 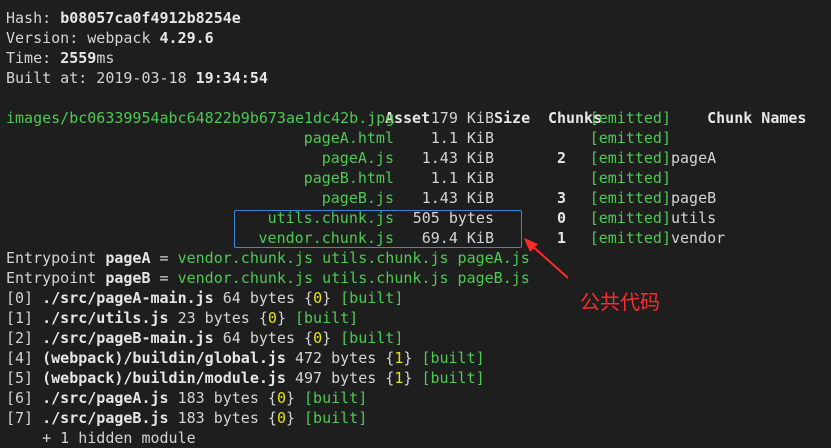 What do you see at coordinates (24, 418) in the screenshot?
I see `module-id: [7]` at bounding box center [24, 418].